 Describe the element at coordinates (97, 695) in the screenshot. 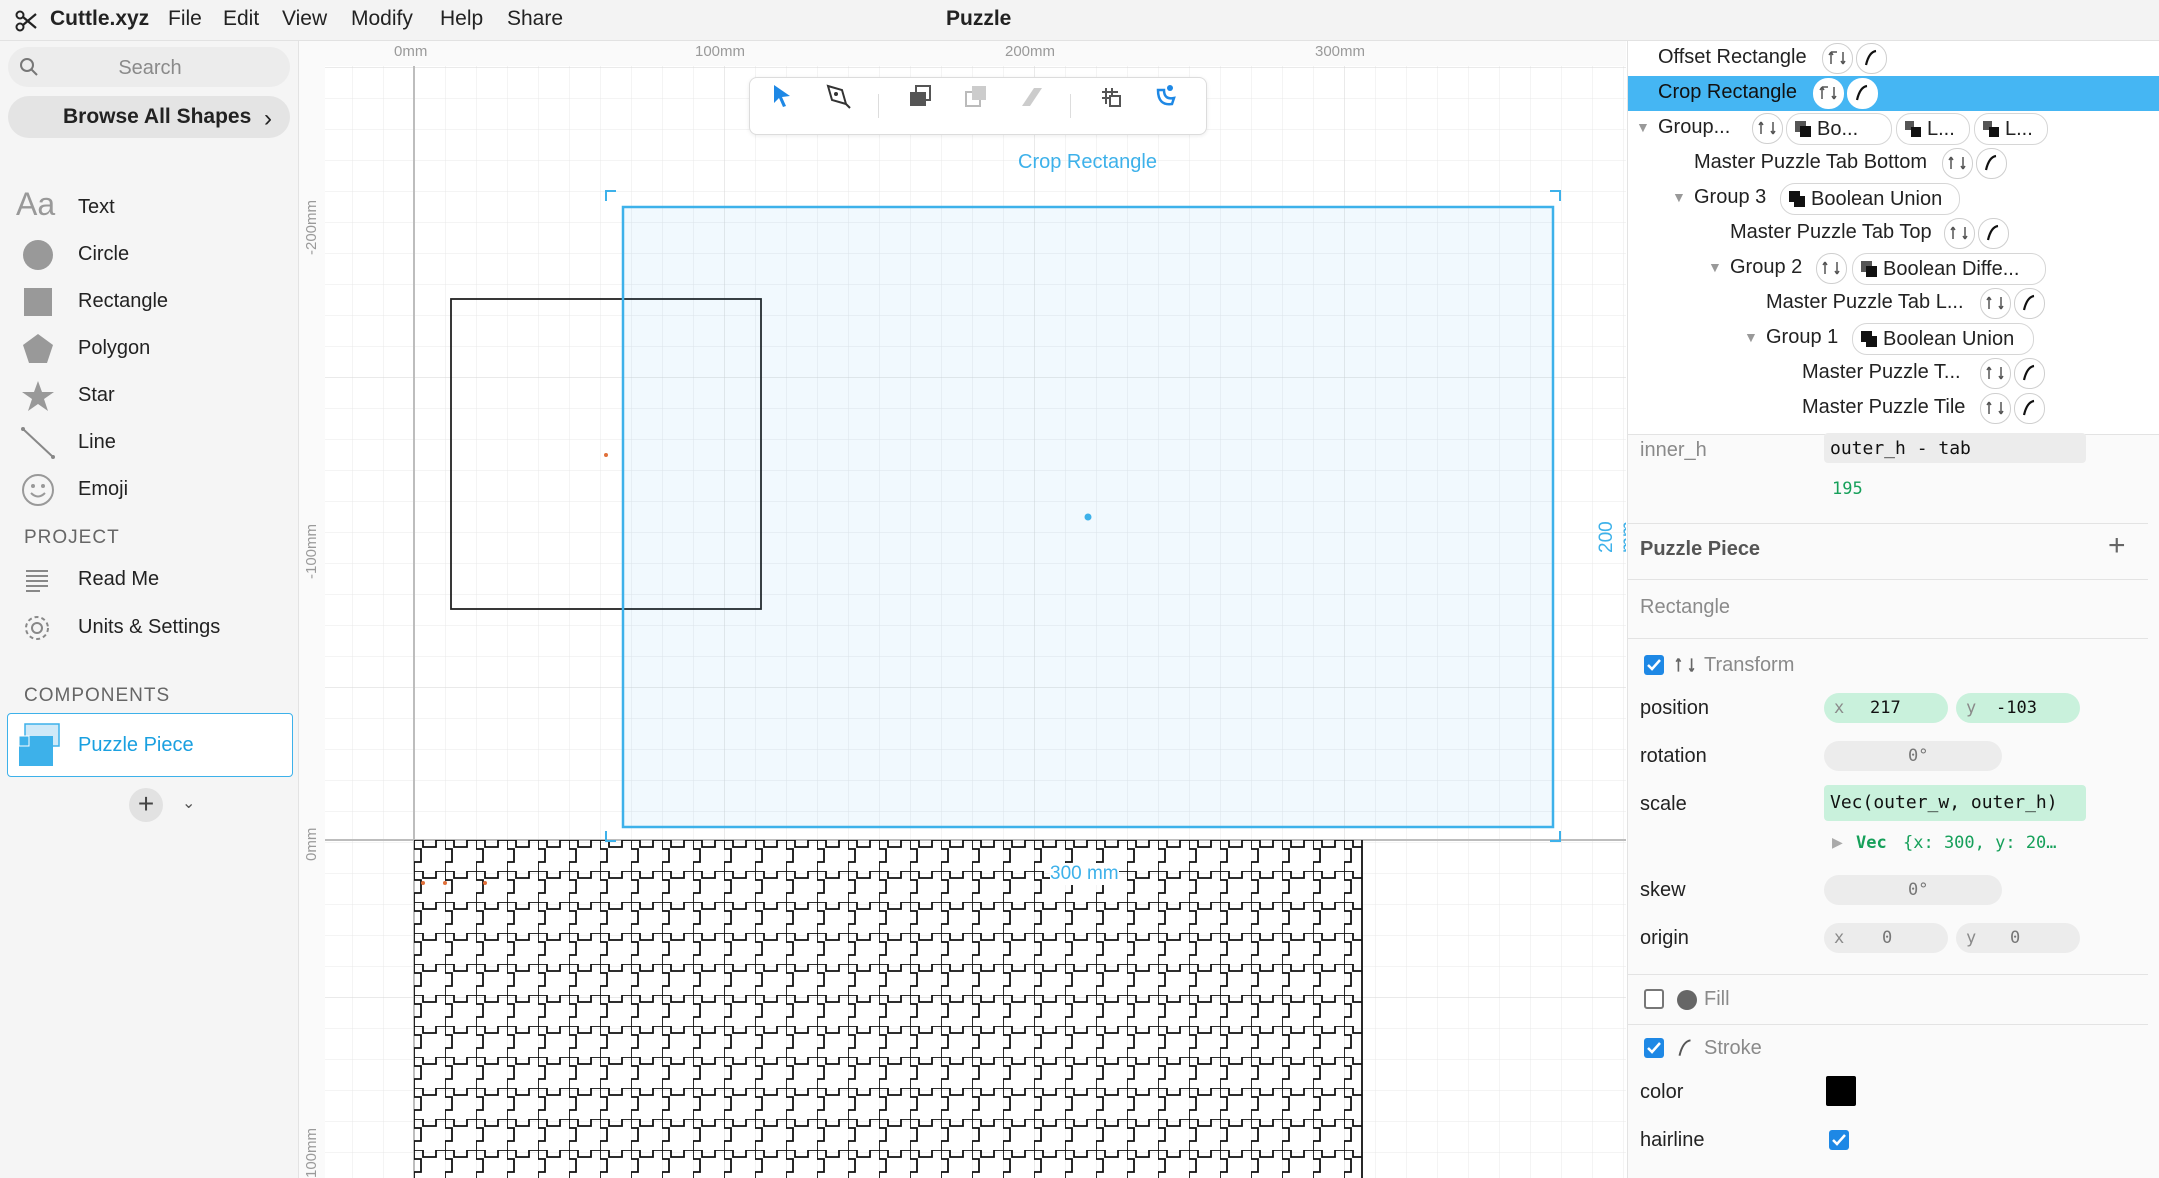

I see `components-heading: COMPONENTS` at that location.